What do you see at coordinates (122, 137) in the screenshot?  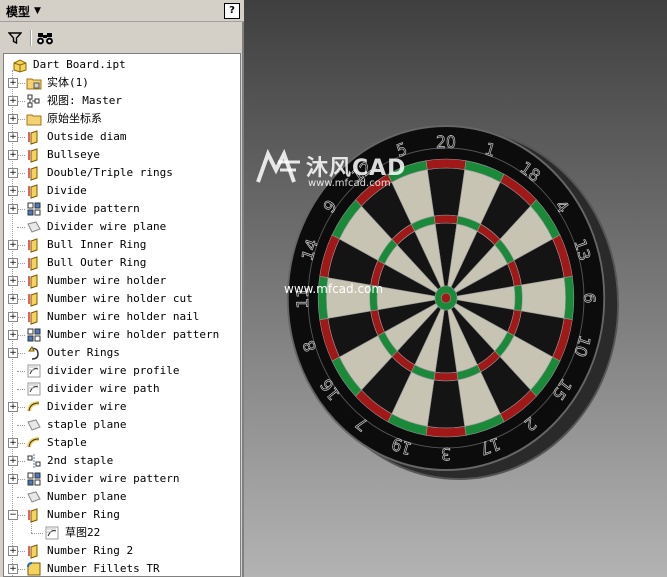 I see `tree-item: + Outside diam` at bounding box center [122, 137].